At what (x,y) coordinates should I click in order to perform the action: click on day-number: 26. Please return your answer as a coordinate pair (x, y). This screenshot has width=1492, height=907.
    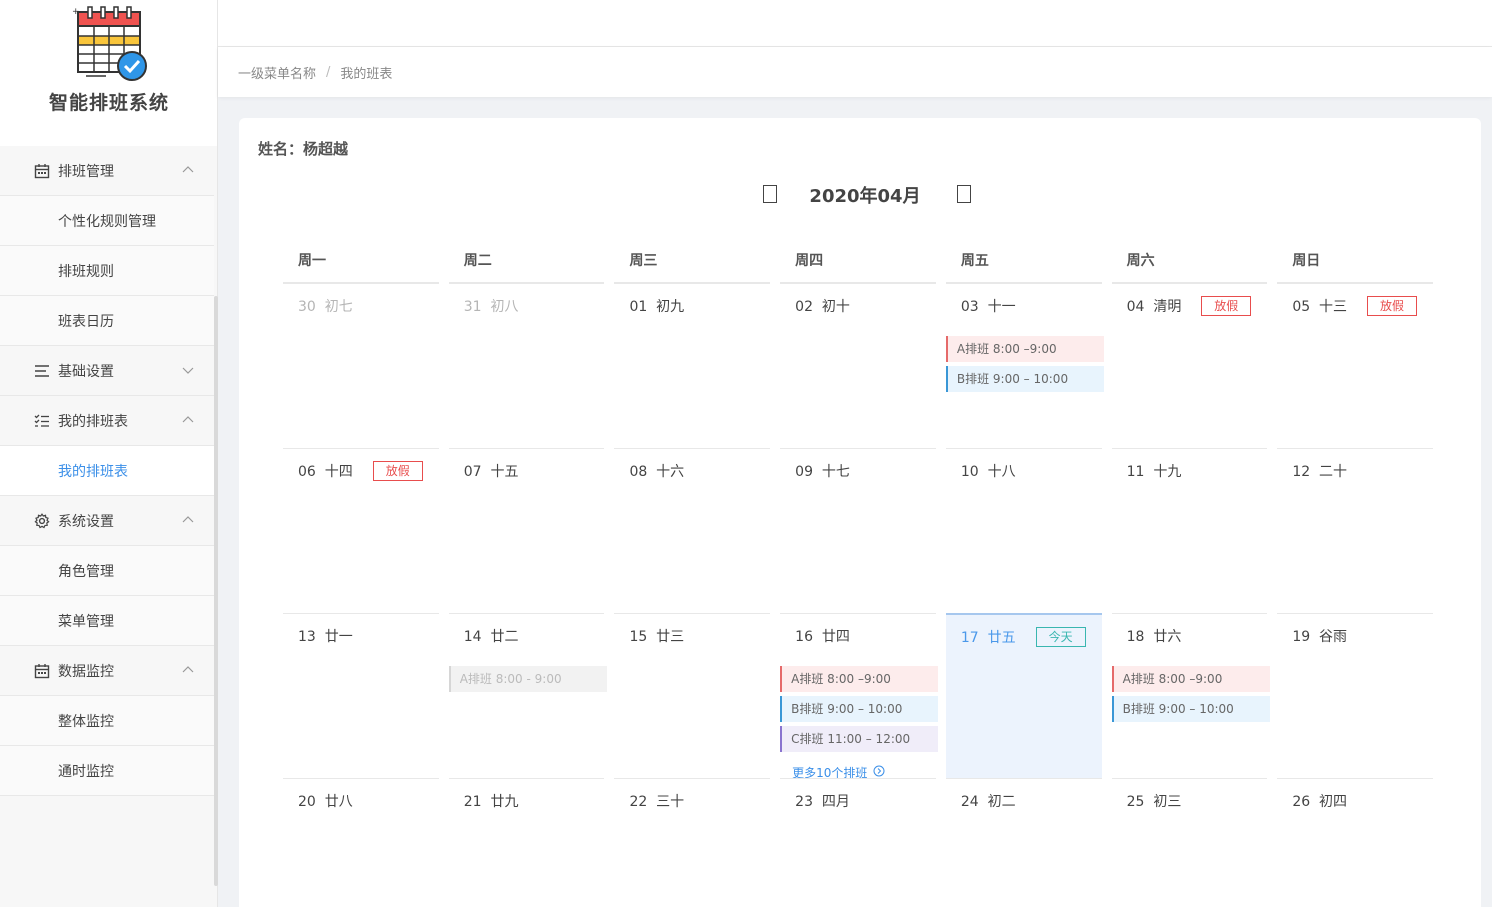
    Looking at the image, I should click on (1301, 802).